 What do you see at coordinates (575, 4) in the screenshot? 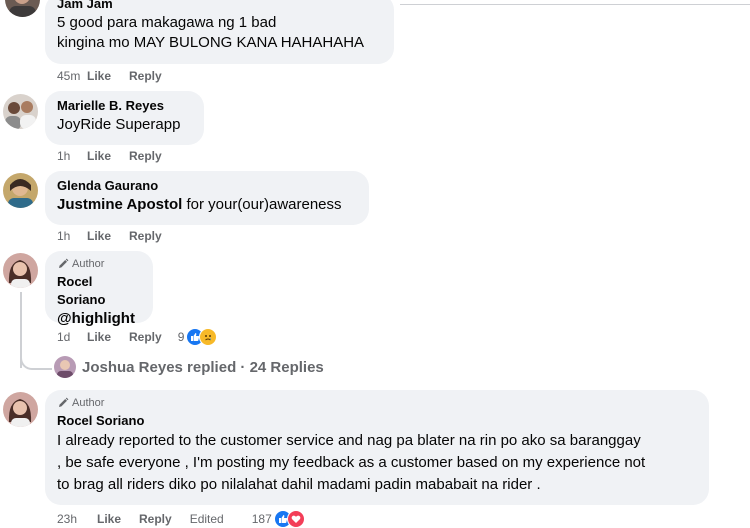
I see `divider` at bounding box center [575, 4].